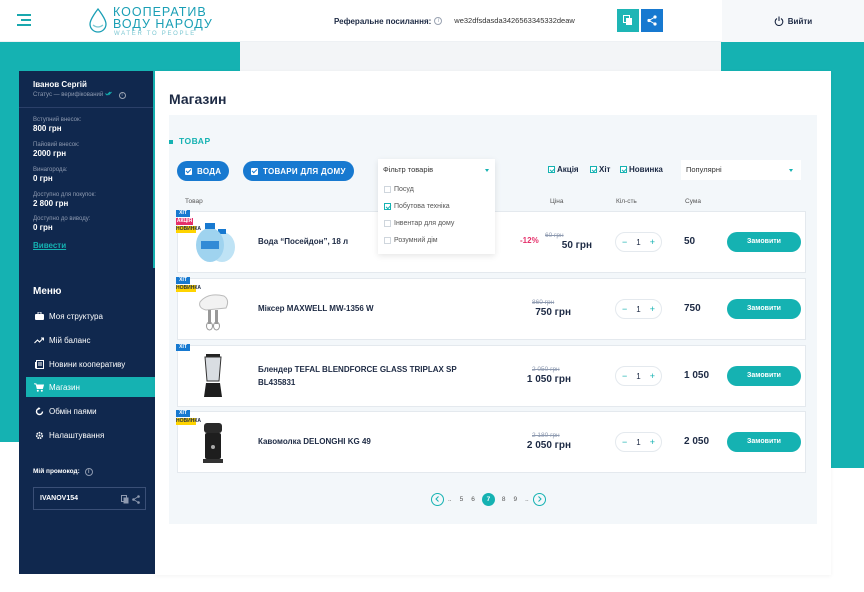  Describe the element at coordinates (90, 435) in the screenshot. I see `menu-item-settings: Налаштування` at that location.